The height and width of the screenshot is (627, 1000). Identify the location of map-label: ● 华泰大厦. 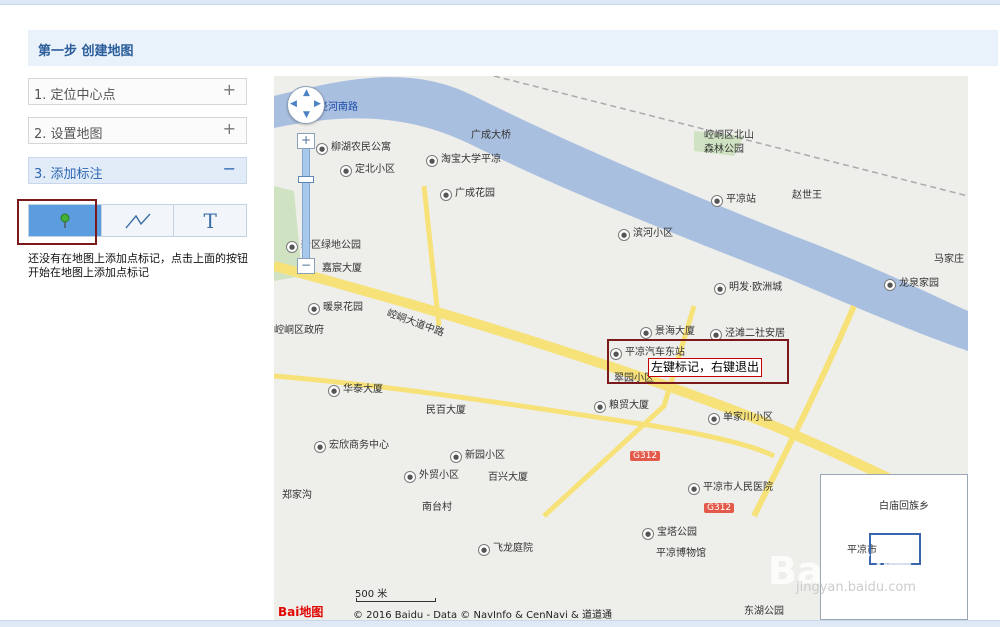
(355, 388).